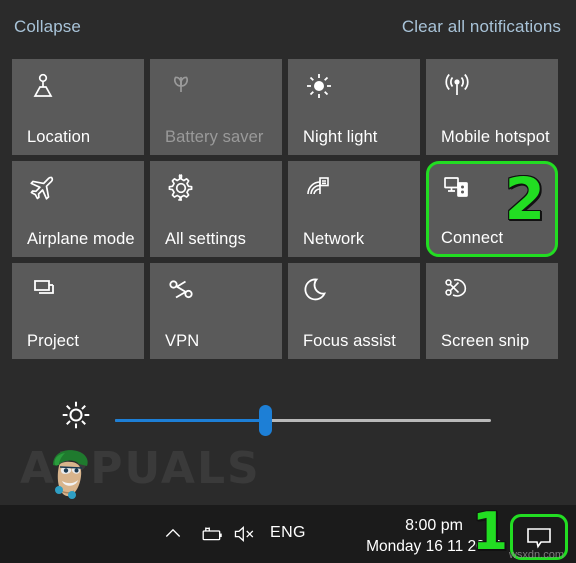 This screenshot has height=563, width=576. Describe the element at coordinates (288, 28) in the screenshot. I see `action-center-header: Collapse Clear all notifications` at that location.